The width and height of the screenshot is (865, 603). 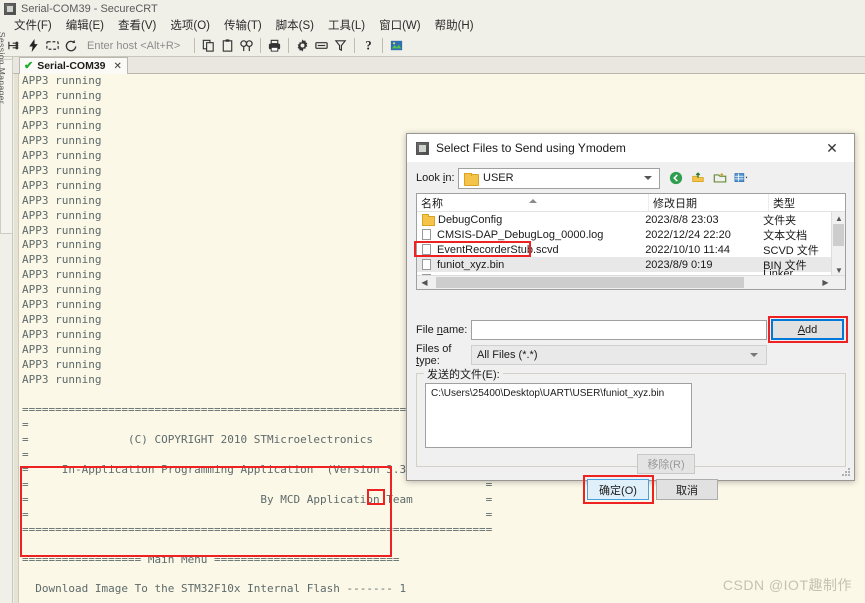 I want to click on help-icon: ?, so click(x=368, y=45).